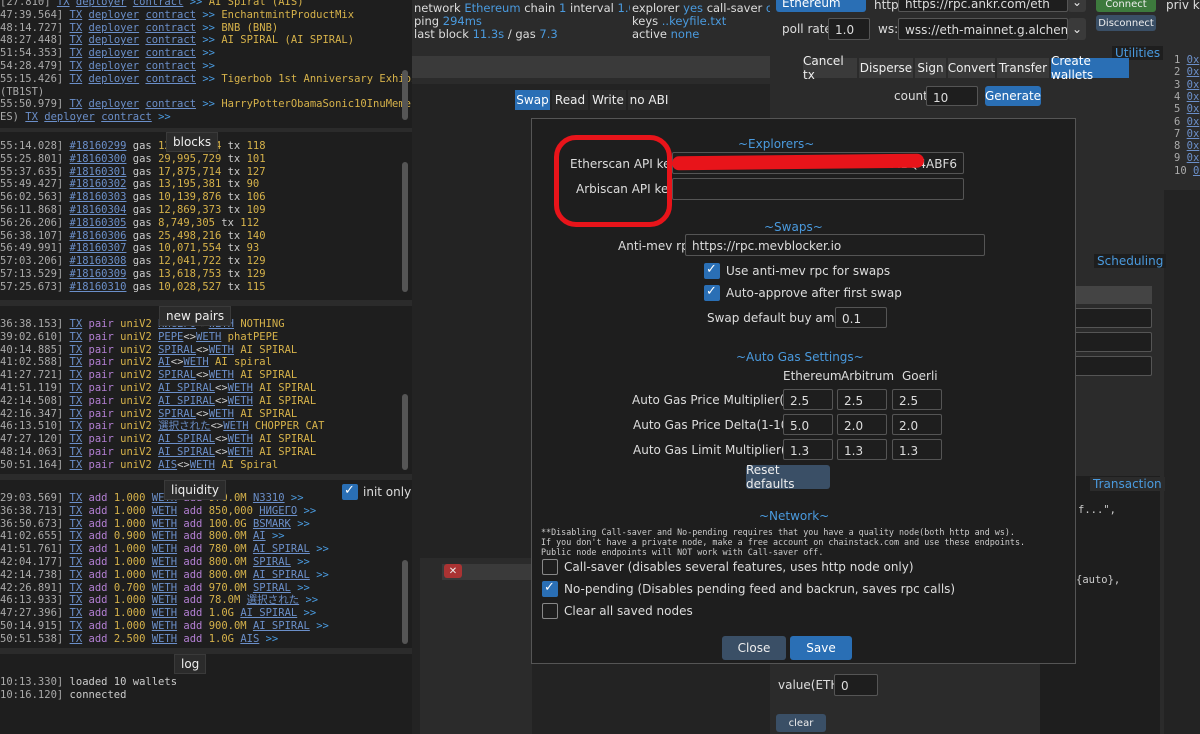 This screenshot has width=1200, height=734. I want to click on tab-write: Write, so click(608, 100).